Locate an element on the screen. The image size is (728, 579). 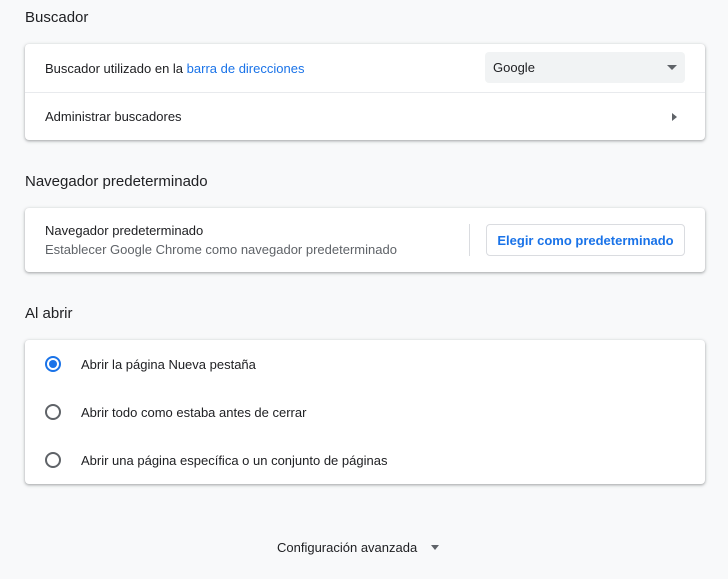
advanced-settings-toggle: Configuración avanzada is located at coordinates (358, 547).